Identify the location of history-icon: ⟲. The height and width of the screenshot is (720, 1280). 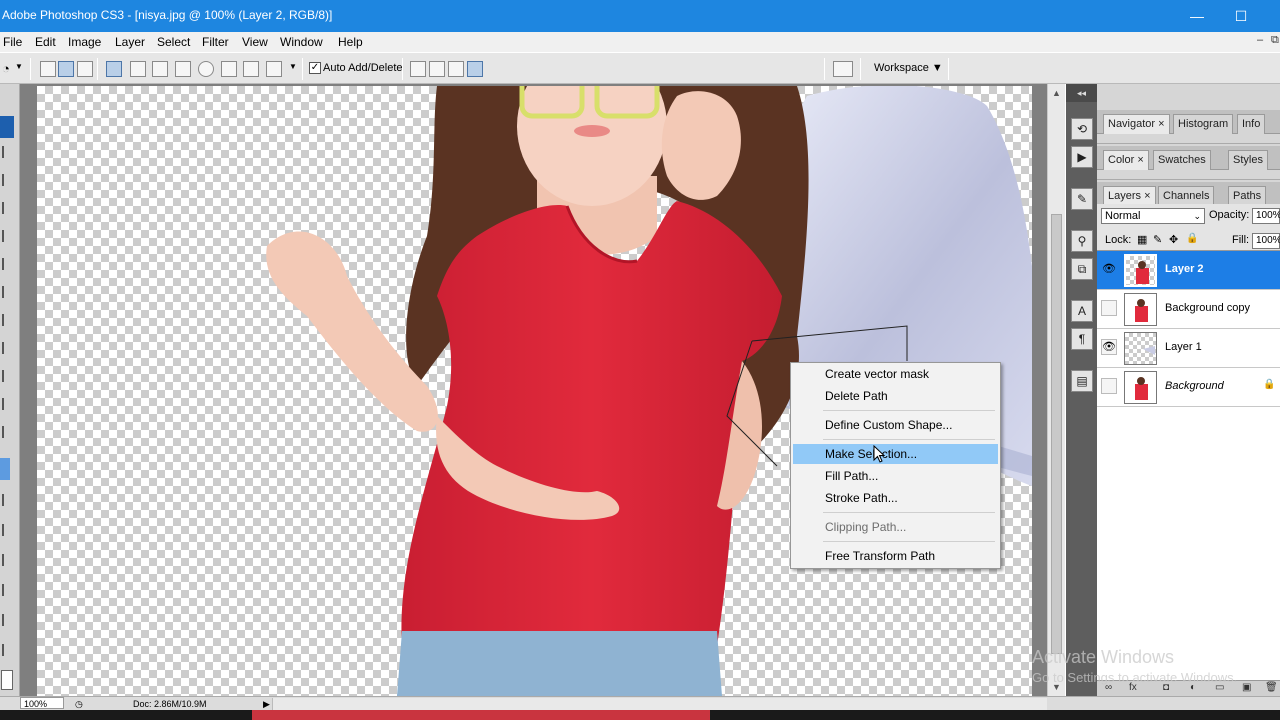
(1082, 129).